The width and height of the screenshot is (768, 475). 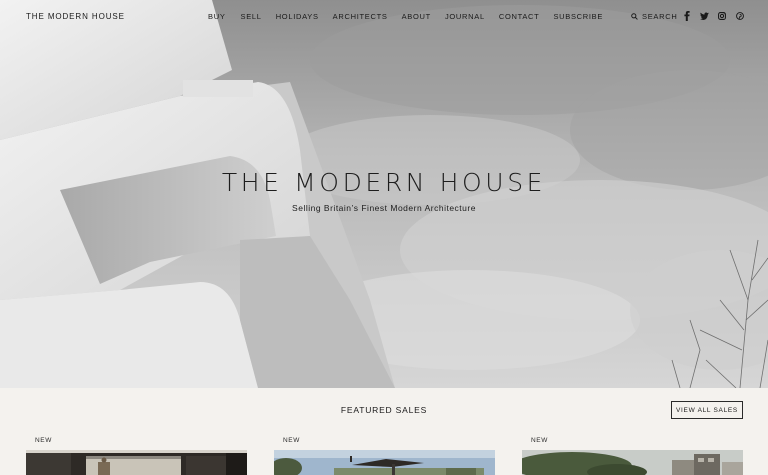 I want to click on instagram-icon, so click(x=722, y=16).